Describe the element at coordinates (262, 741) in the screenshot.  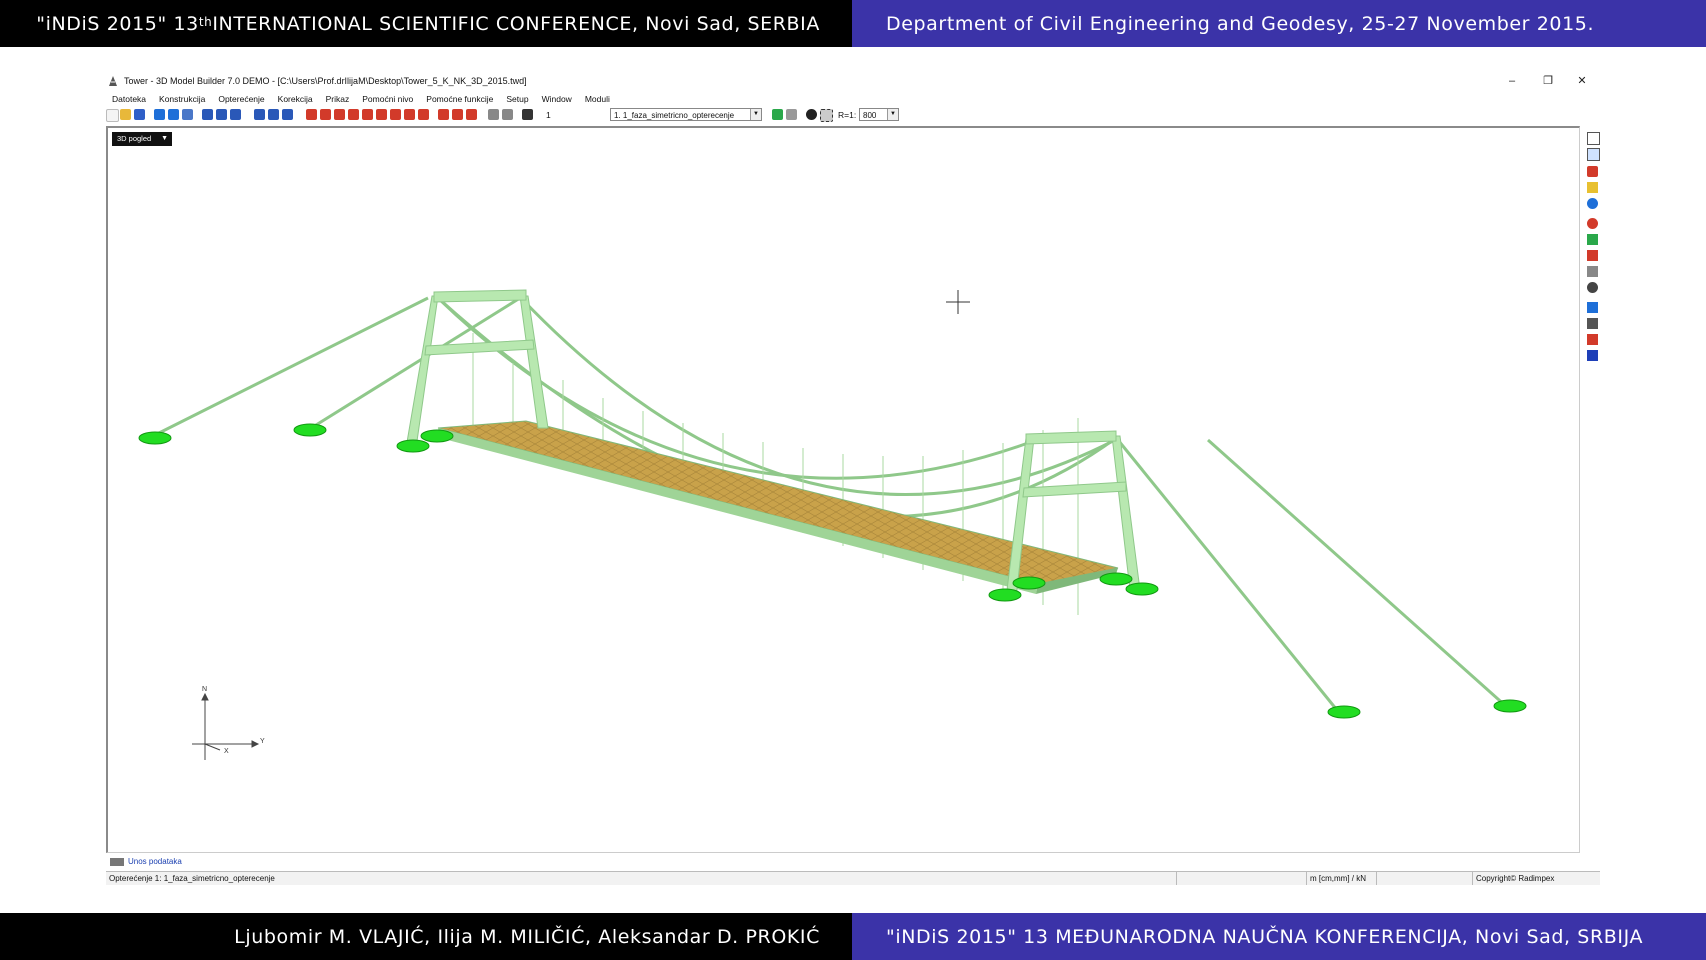
I see `axis-label-y: Y` at that location.